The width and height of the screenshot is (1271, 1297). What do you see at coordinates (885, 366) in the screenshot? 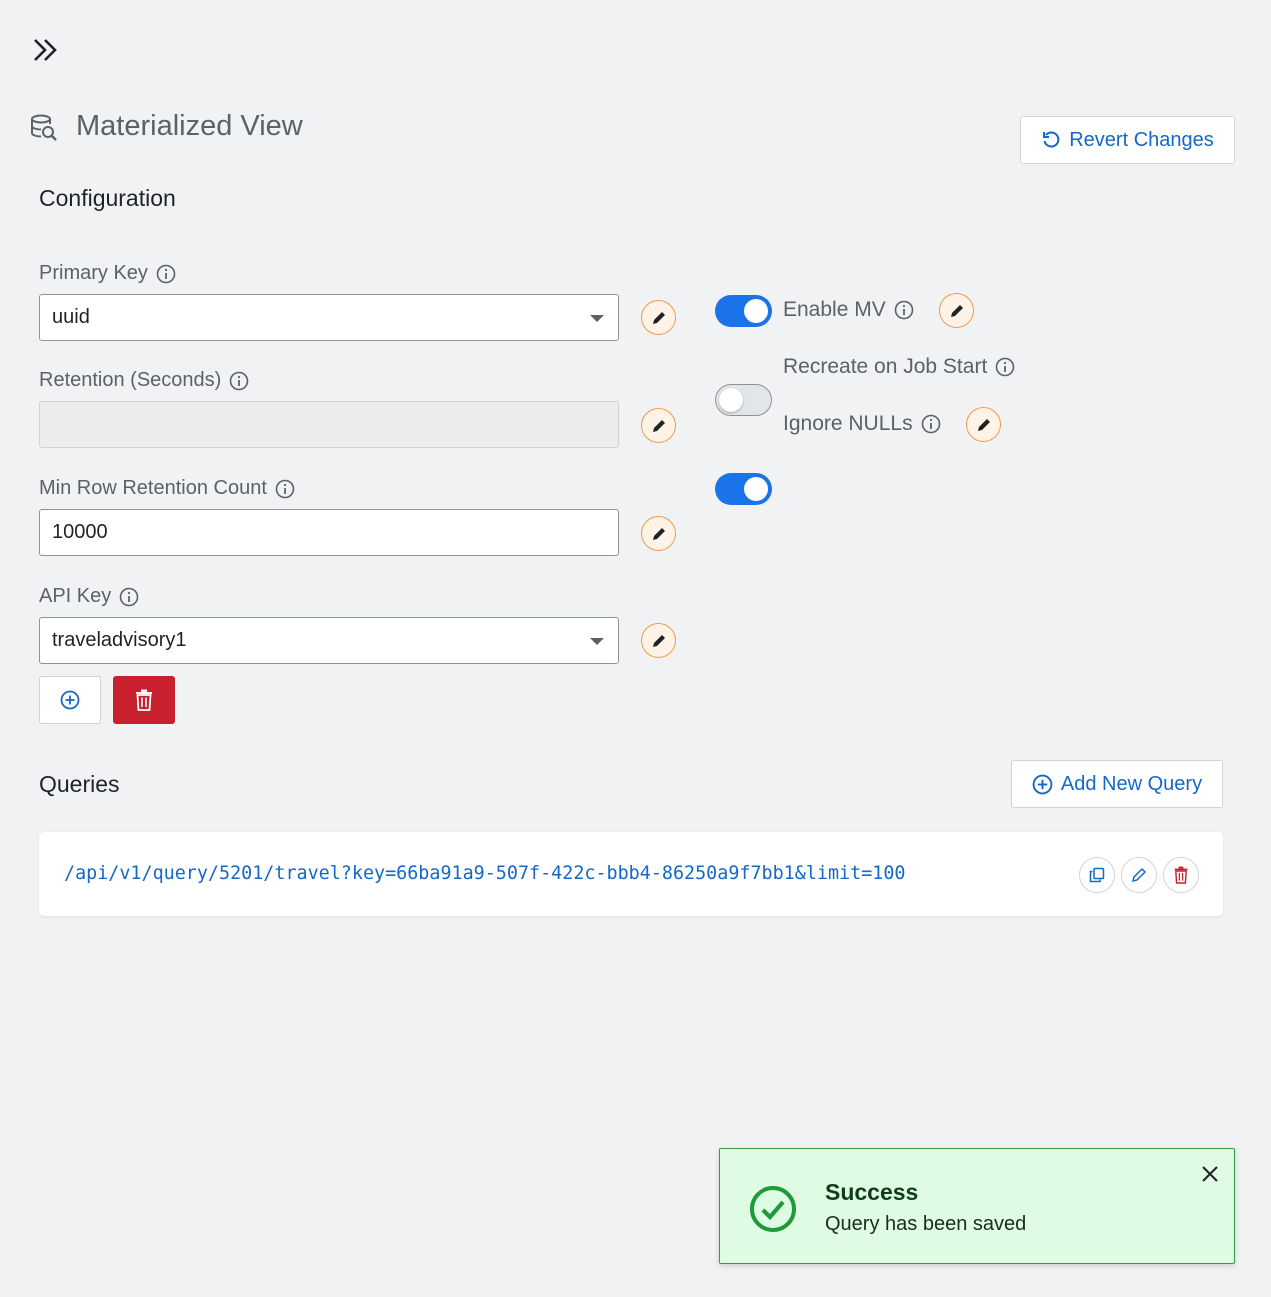
I see `recreate-label-text: Recreate on Job Start` at bounding box center [885, 366].